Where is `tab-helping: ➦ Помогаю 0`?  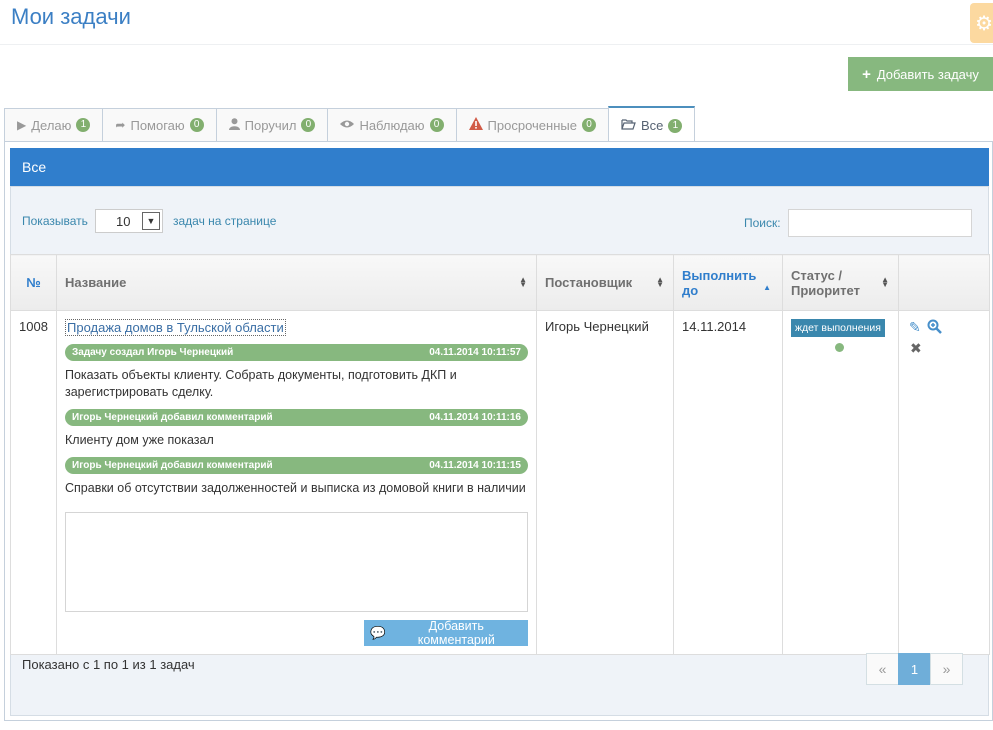
tab-helping: ➦ Помогаю 0 is located at coordinates (159, 125).